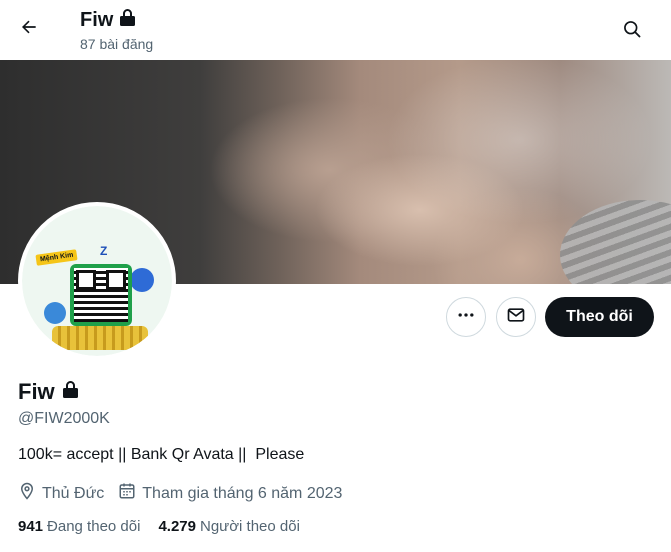  I want to click on profile-meta: Thủ Đức Tham gia tháng 6 năm 2023, so click(187, 493).